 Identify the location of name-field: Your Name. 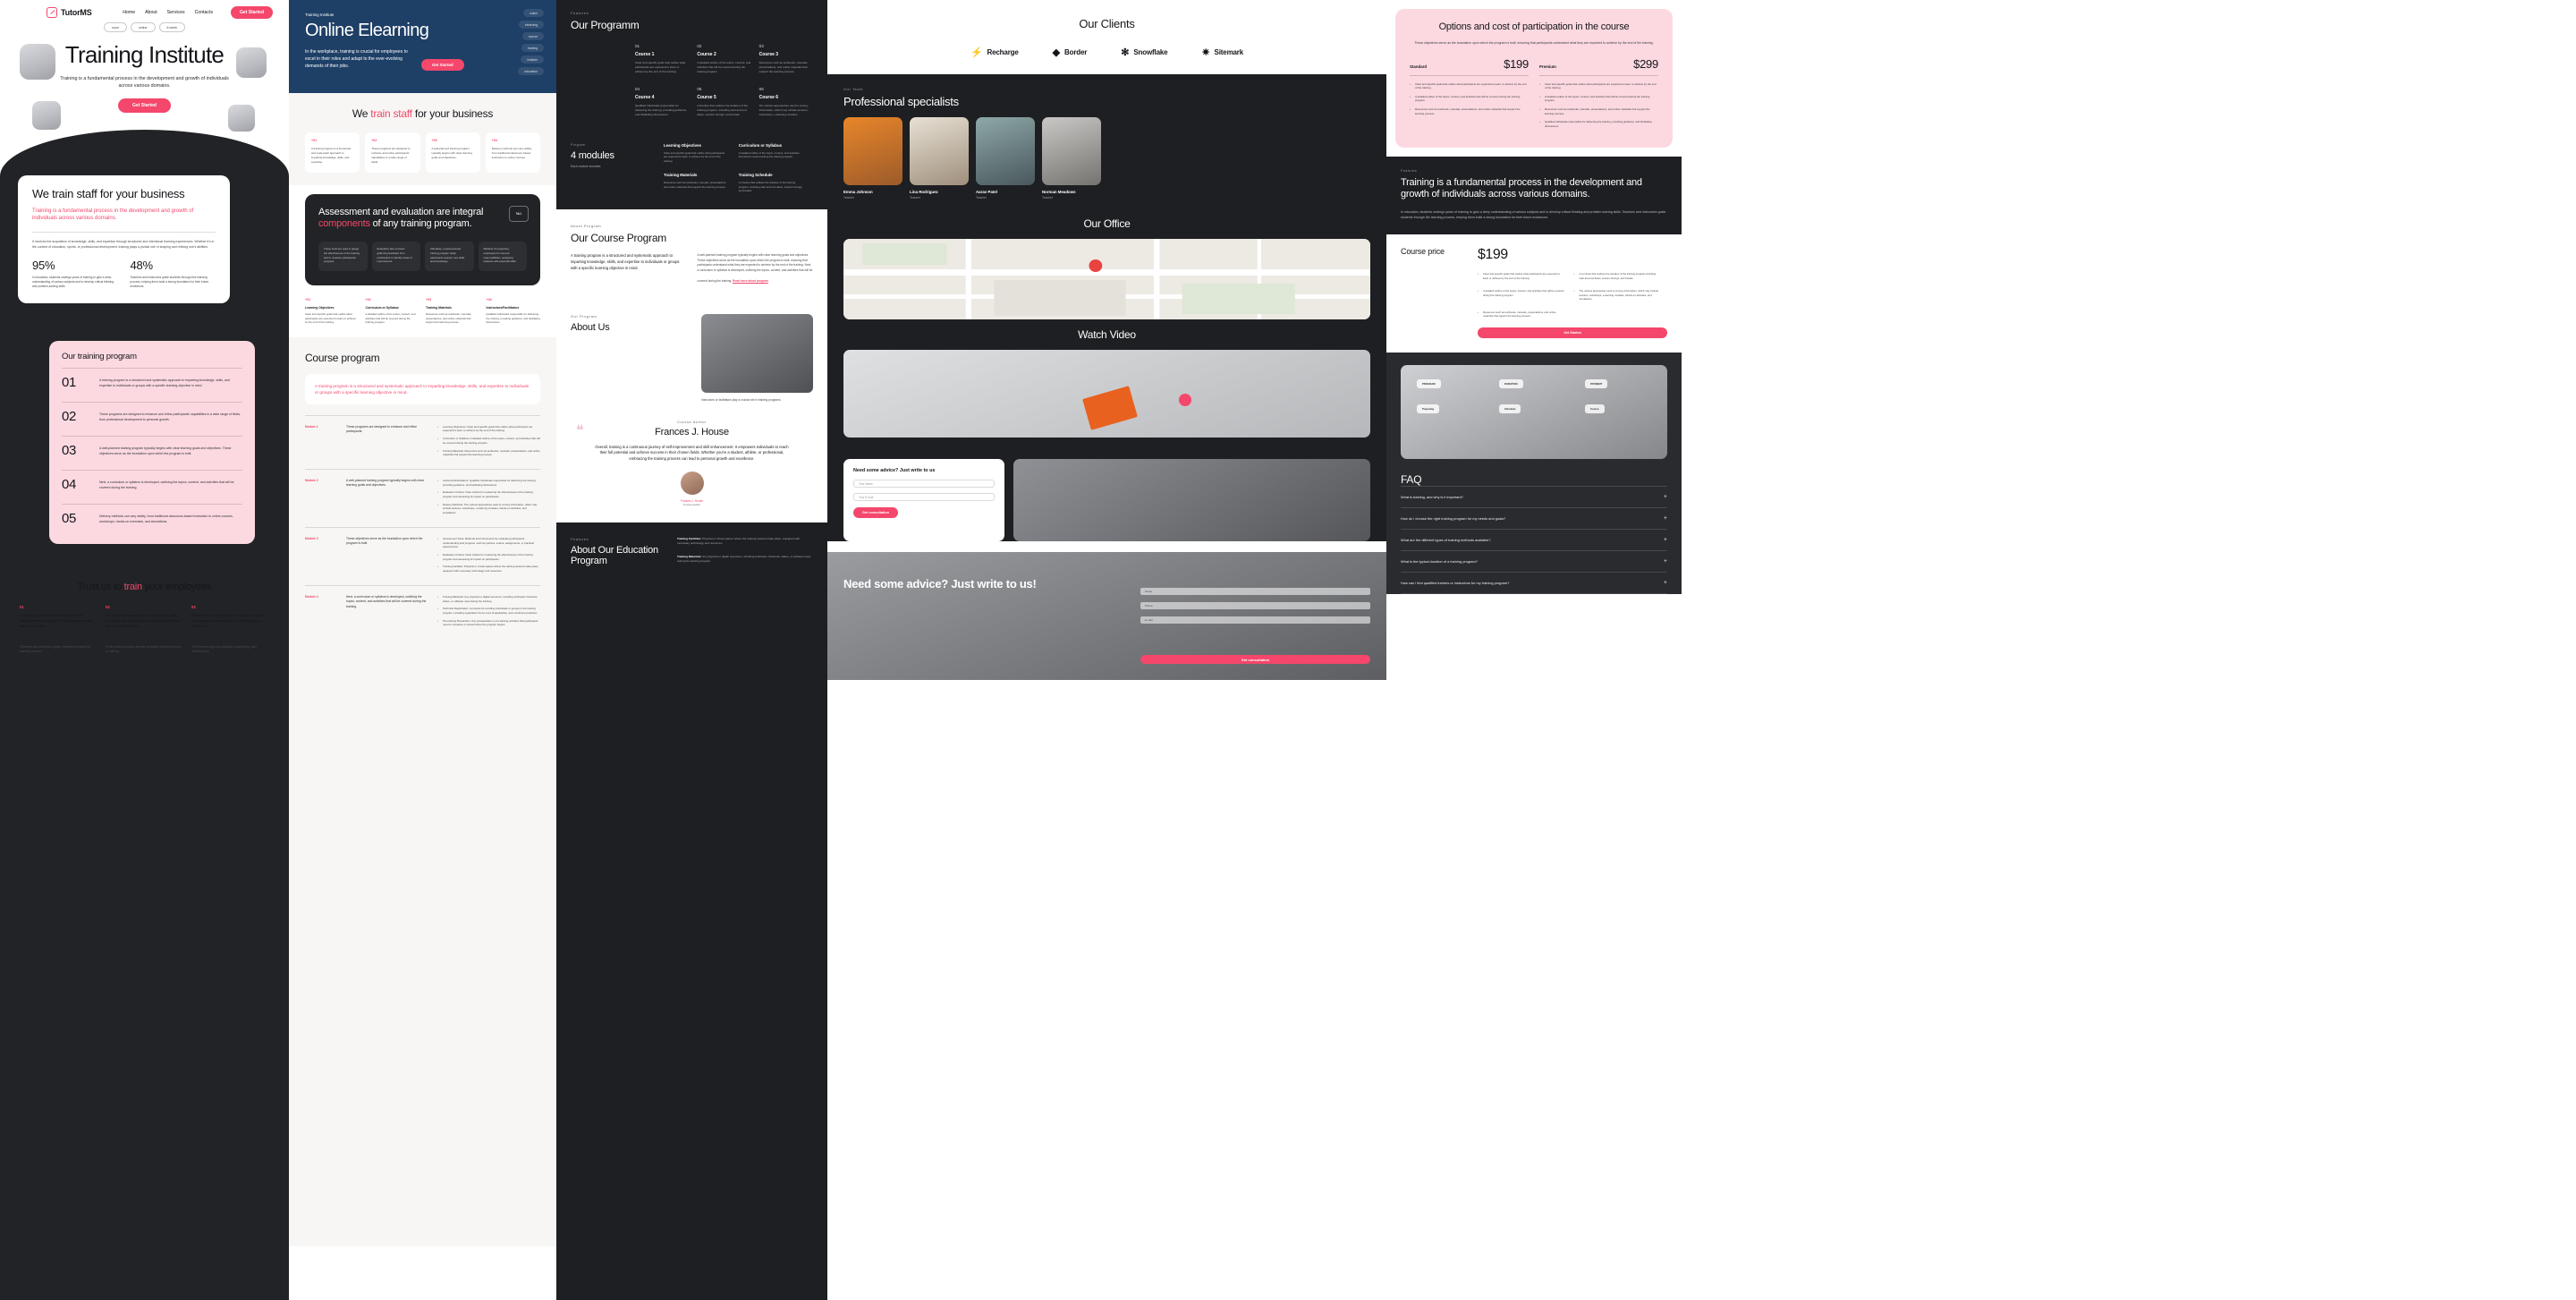
(924, 485).